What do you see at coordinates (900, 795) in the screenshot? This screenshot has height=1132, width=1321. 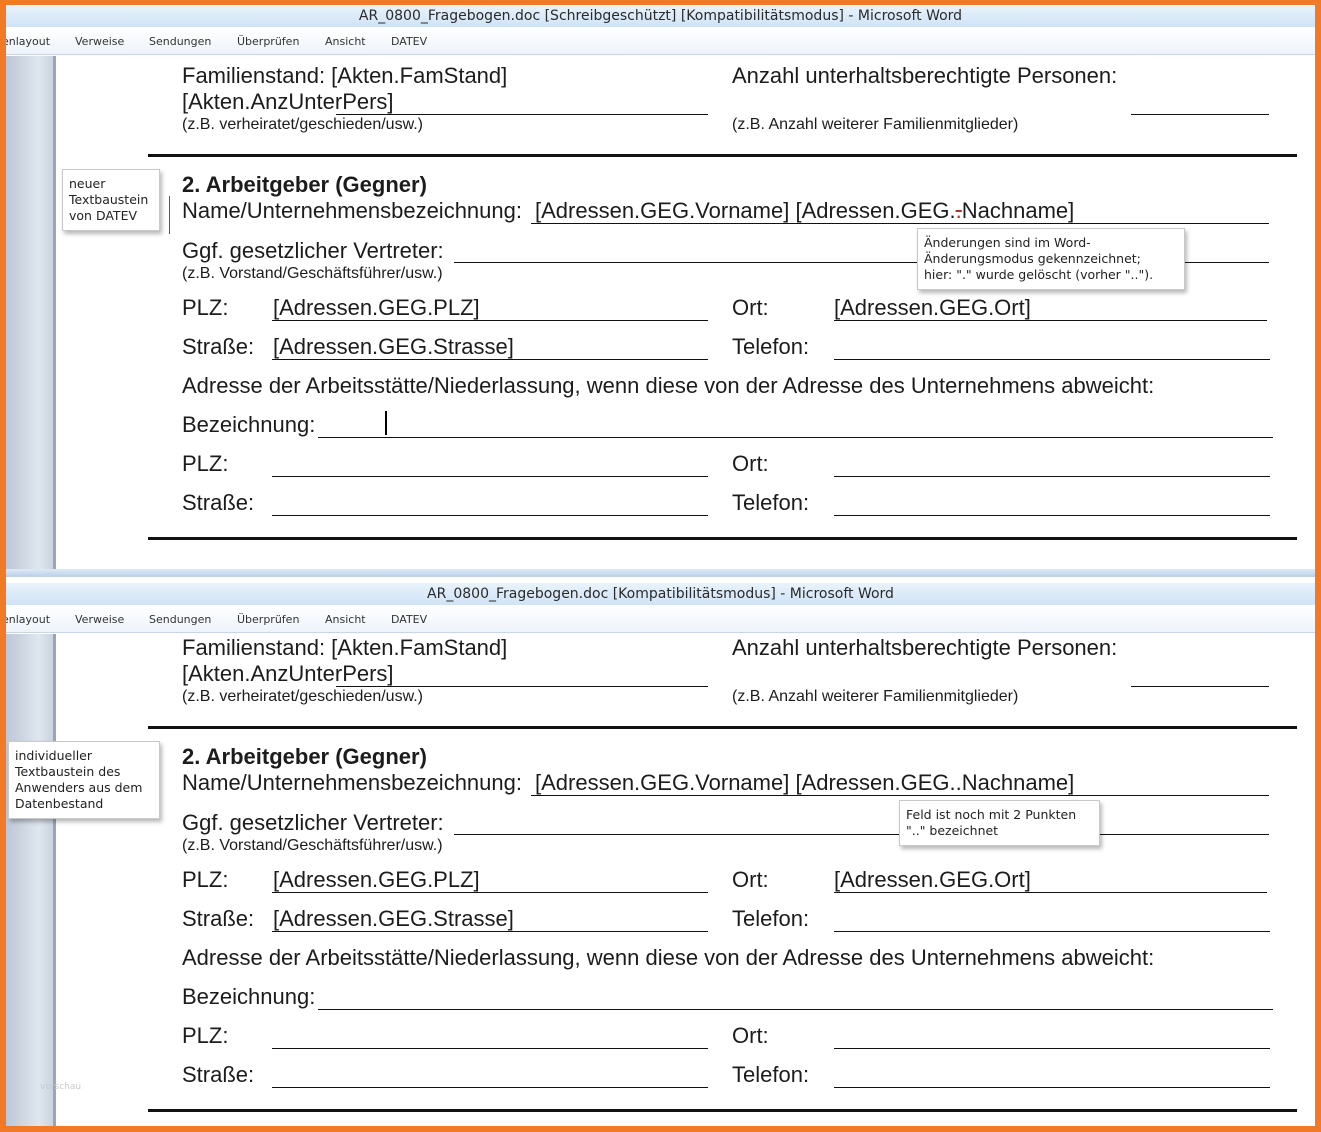 I see `name-line` at bounding box center [900, 795].